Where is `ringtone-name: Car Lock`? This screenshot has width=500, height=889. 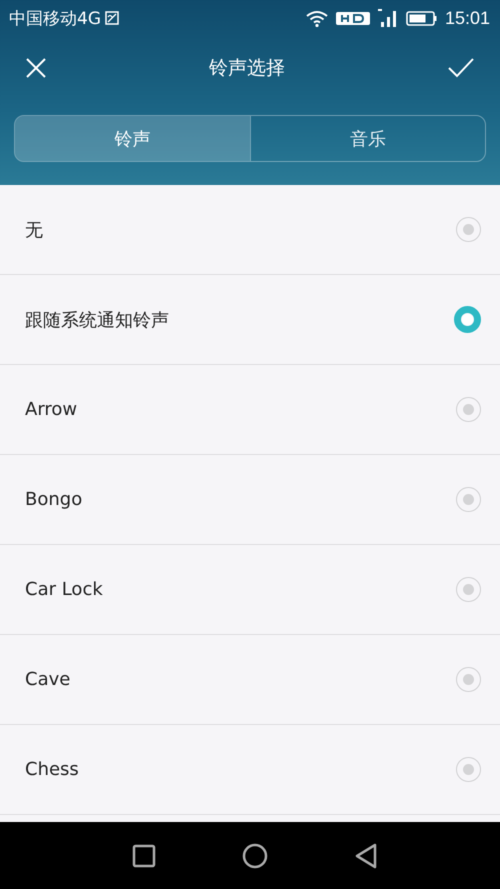
ringtone-name: Car Lock is located at coordinates (64, 589).